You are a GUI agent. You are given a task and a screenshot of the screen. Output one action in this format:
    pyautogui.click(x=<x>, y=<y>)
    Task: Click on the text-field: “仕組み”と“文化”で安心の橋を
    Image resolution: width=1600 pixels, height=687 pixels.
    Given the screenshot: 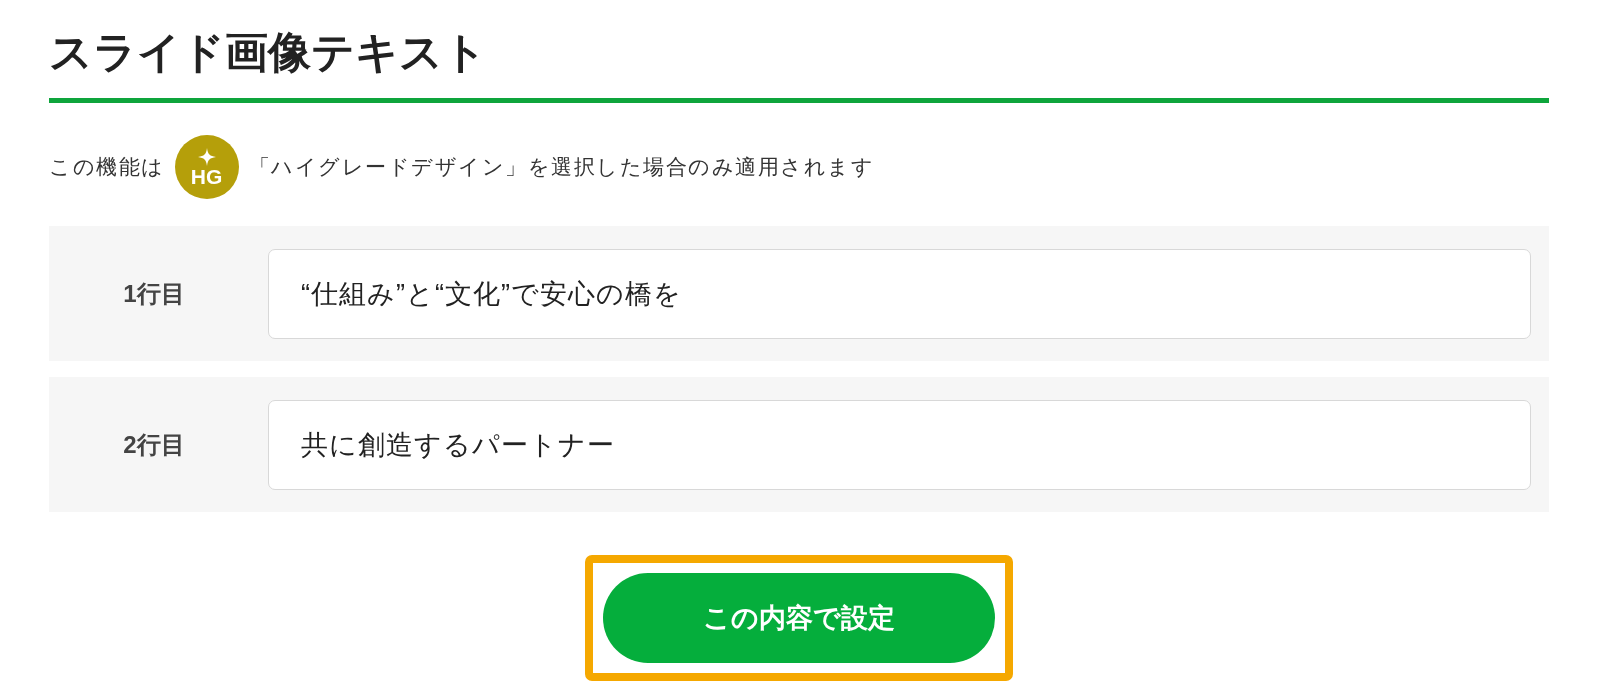 What is the action you would take?
    pyautogui.click(x=899, y=294)
    